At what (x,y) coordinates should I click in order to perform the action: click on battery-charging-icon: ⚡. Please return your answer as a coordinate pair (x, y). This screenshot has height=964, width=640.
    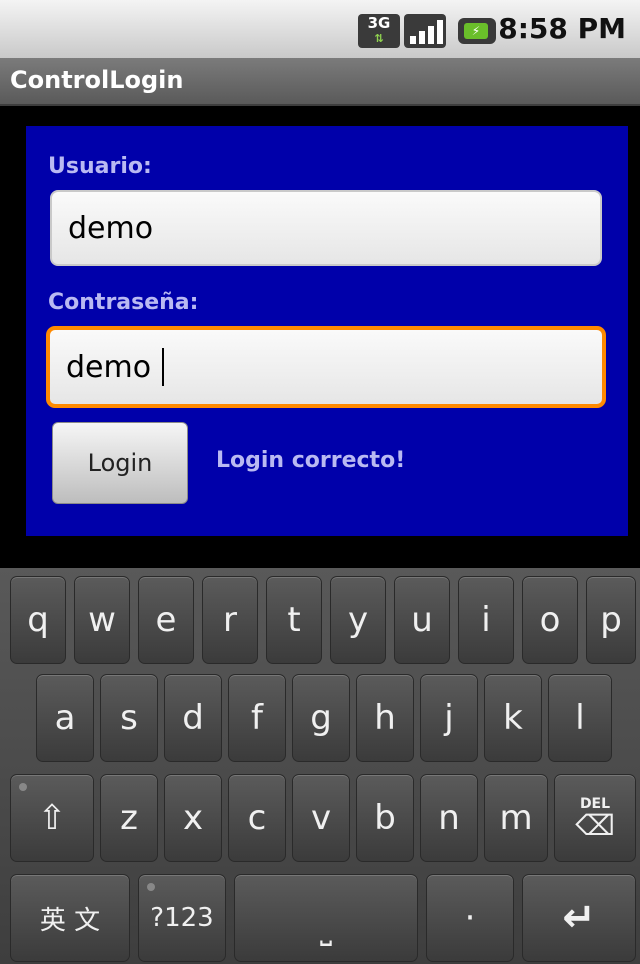
    Looking at the image, I should click on (476, 31).